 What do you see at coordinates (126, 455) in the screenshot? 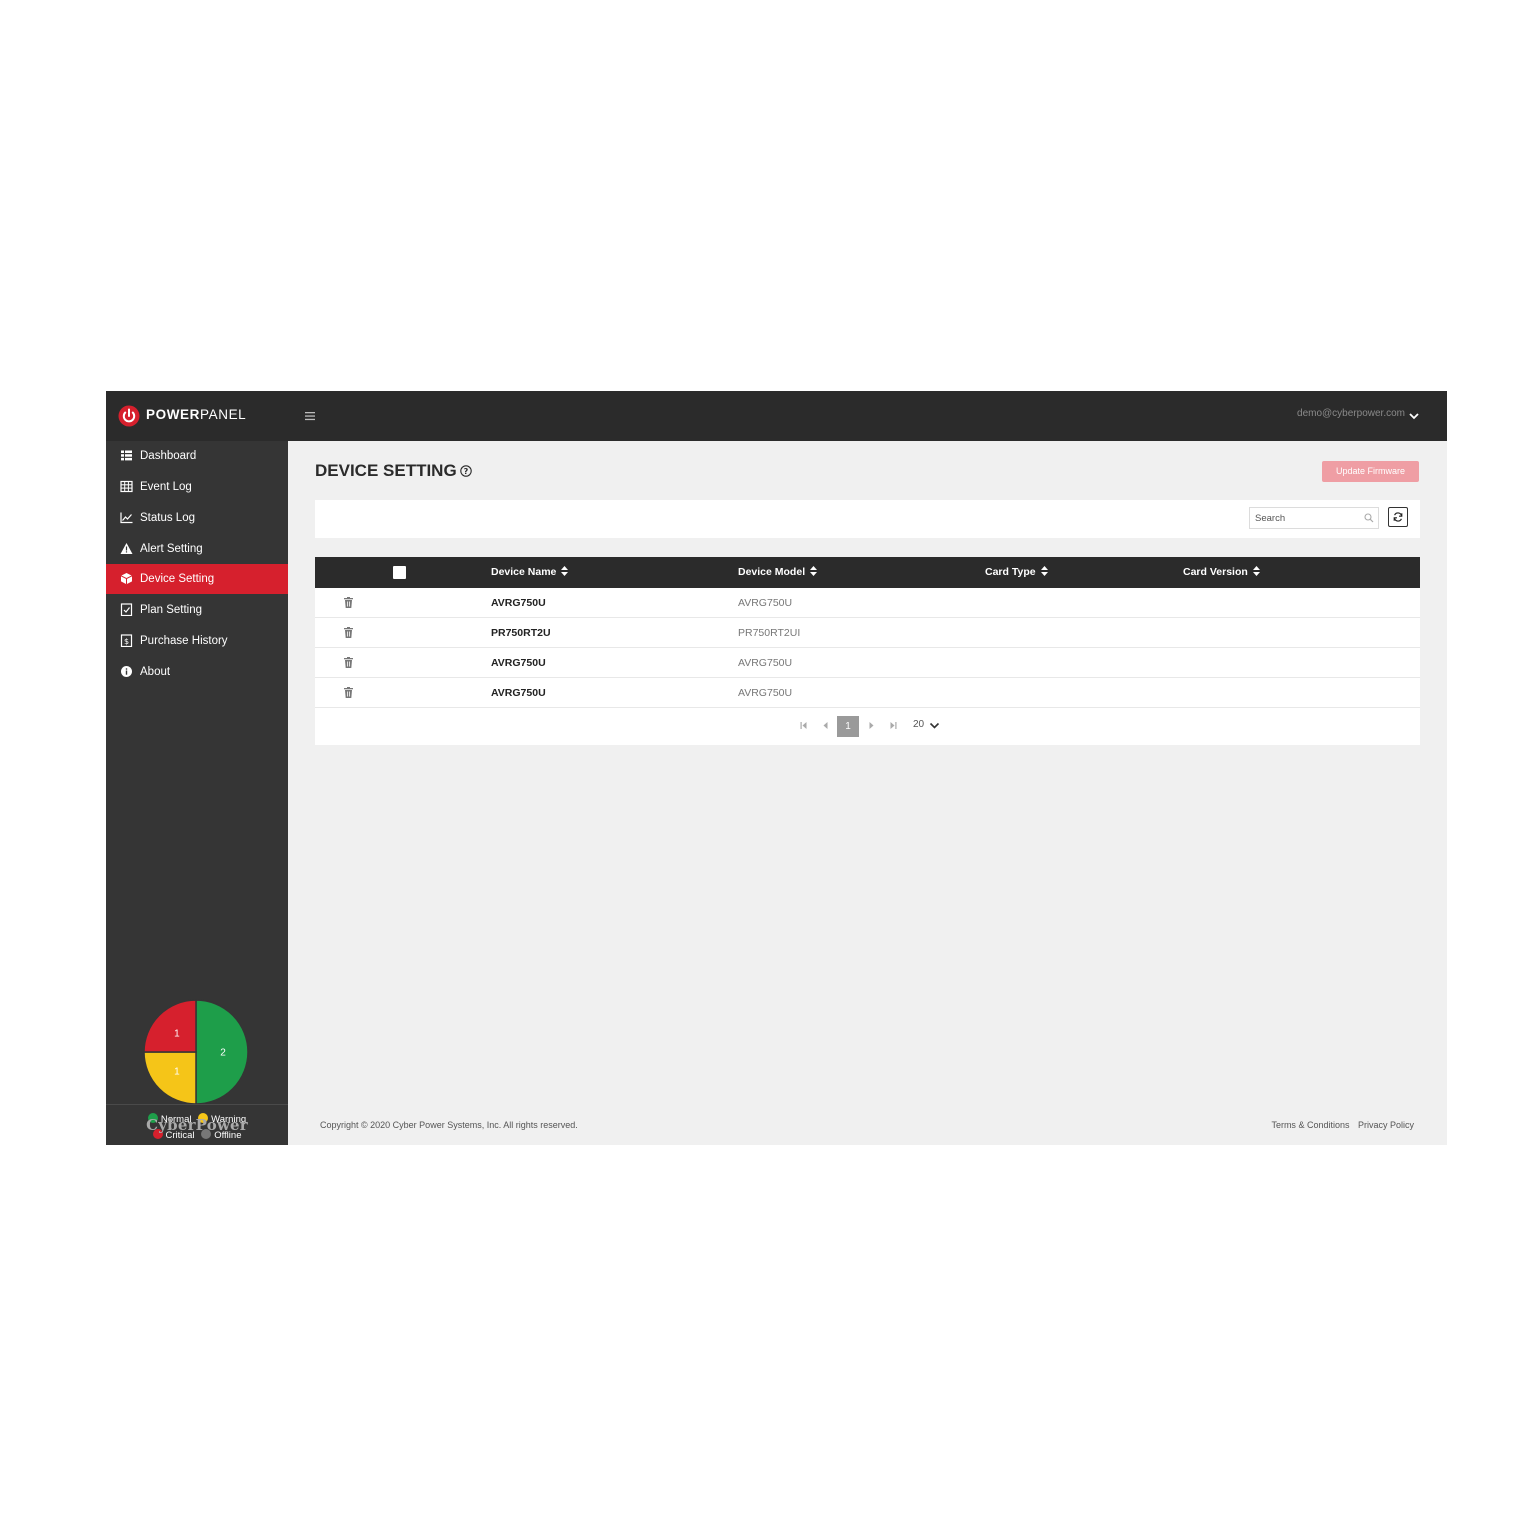
I see `dashboard-grid-icon` at bounding box center [126, 455].